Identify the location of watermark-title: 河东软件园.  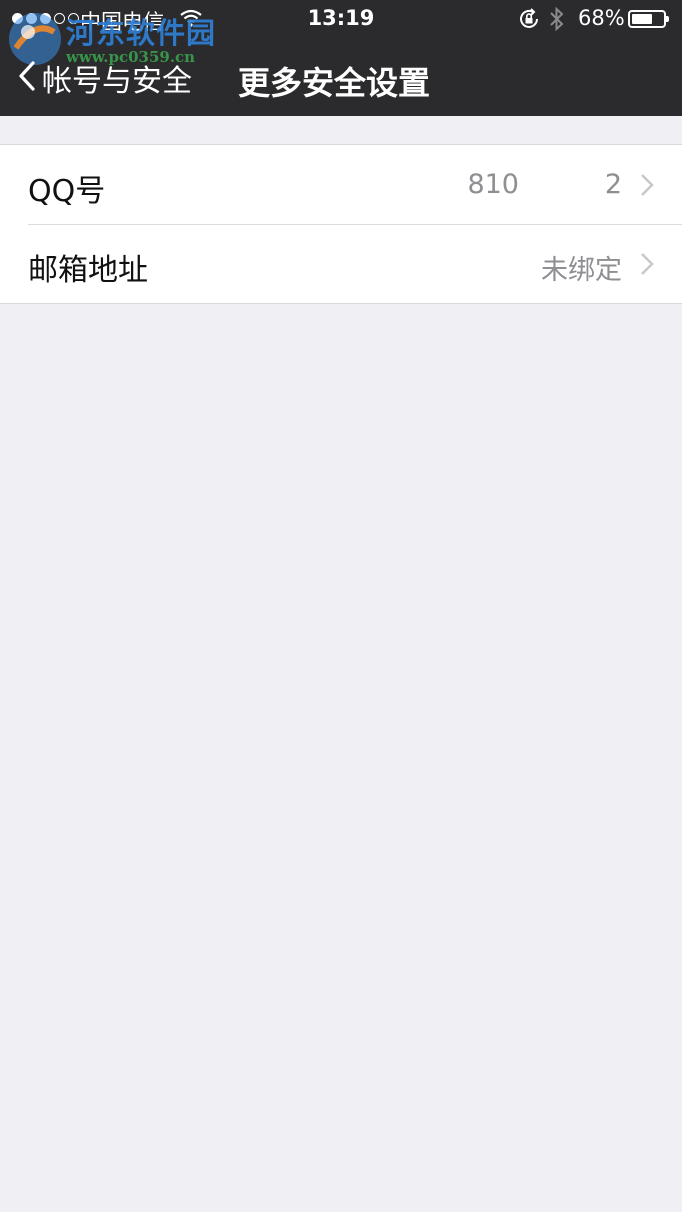
(141, 33).